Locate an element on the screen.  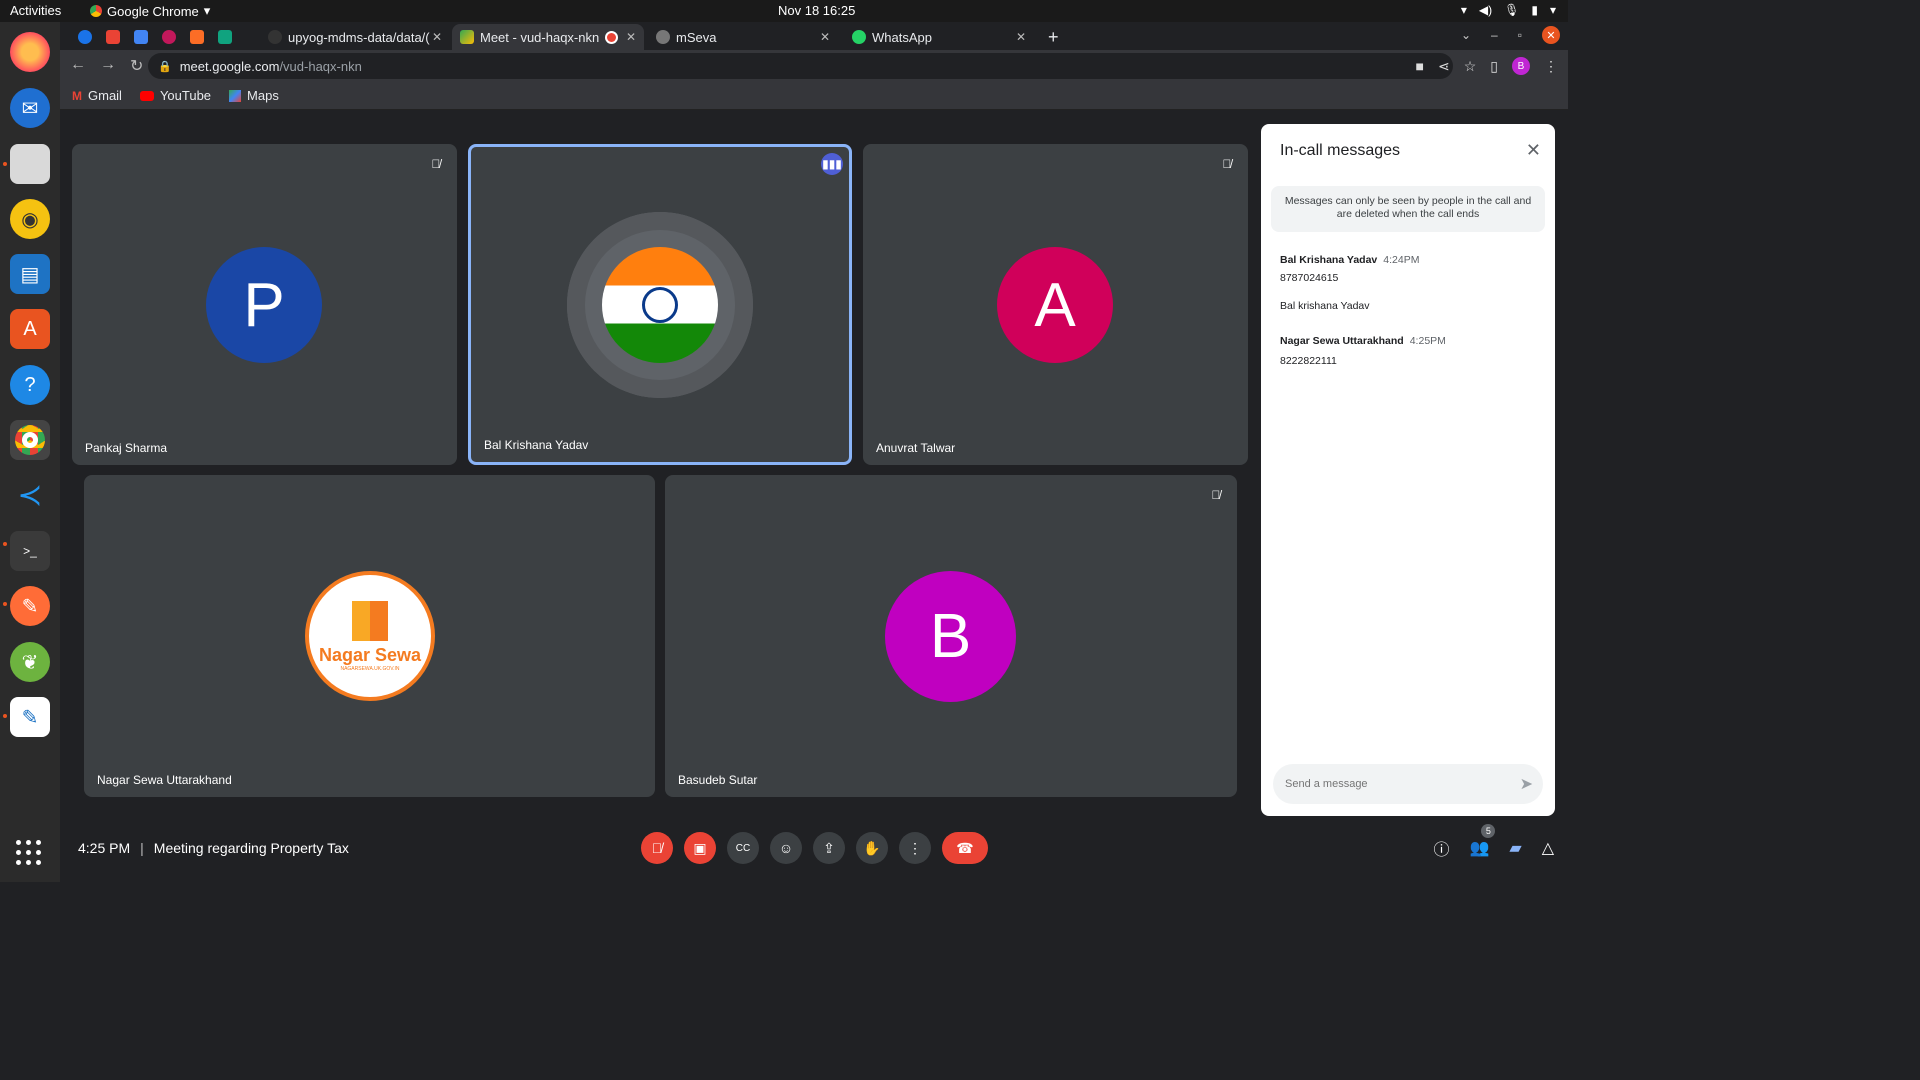
reactions-button: ☺ is located at coordinates (786, 848).